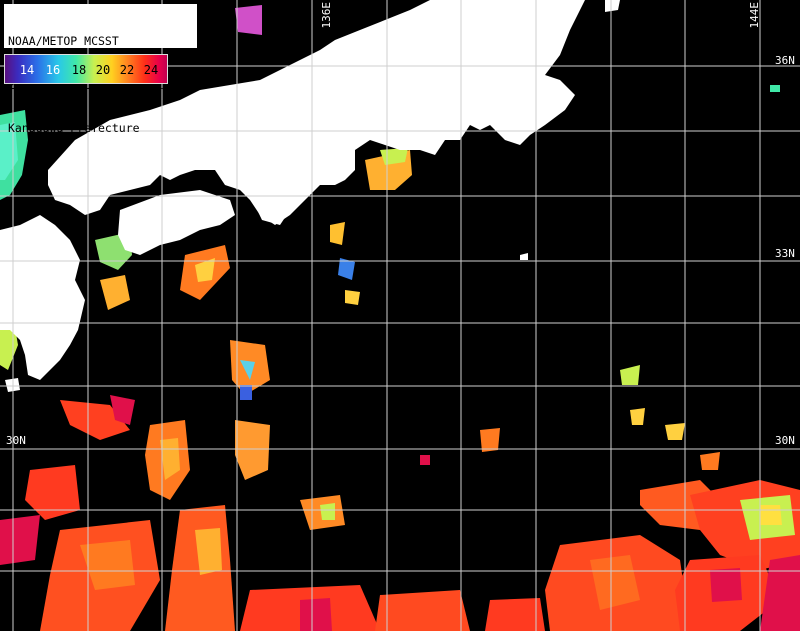 The height and width of the screenshot is (631, 800). I want to click on title-line-region: Kanagawa Prefecture, so click(74, 128).